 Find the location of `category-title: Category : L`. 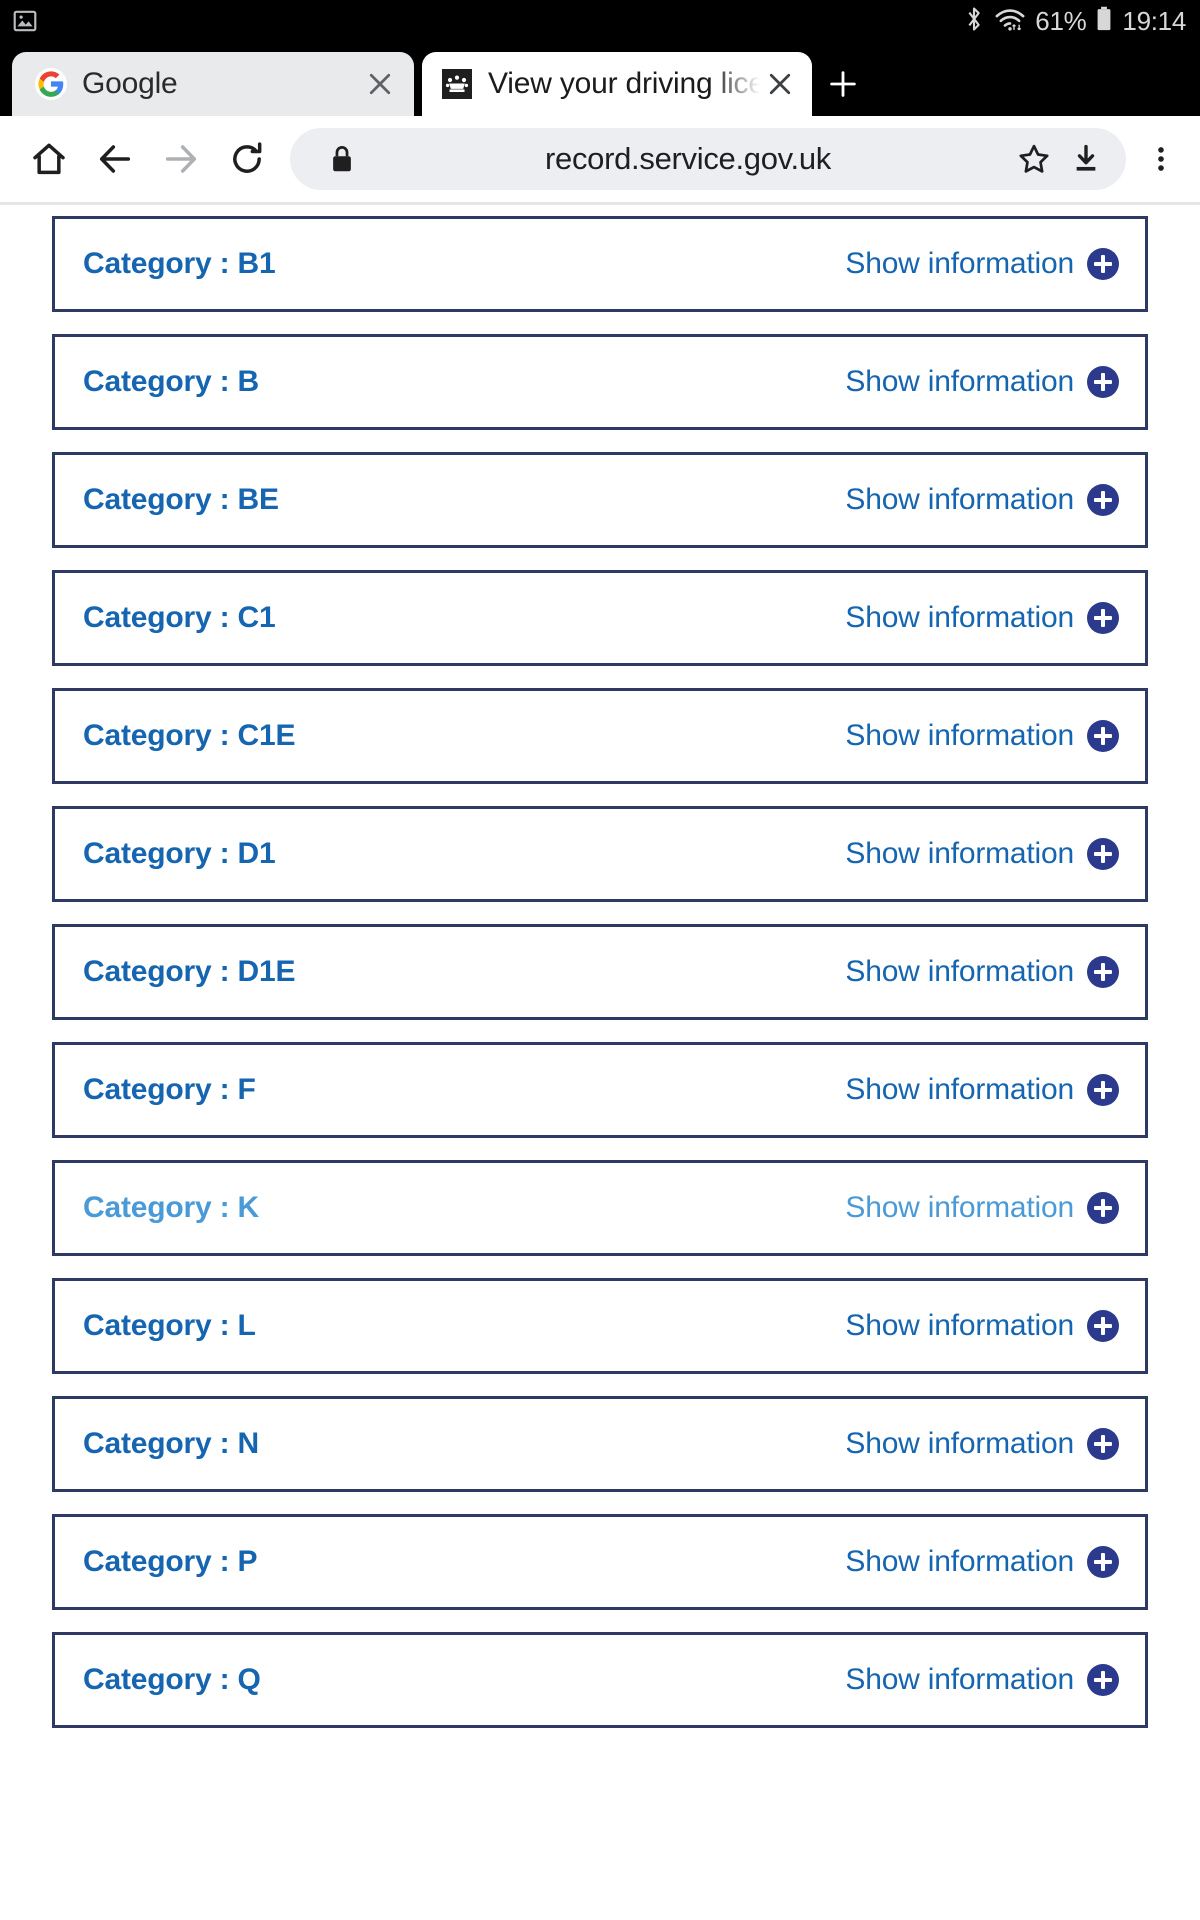

category-title: Category : L is located at coordinates (169, 1326).